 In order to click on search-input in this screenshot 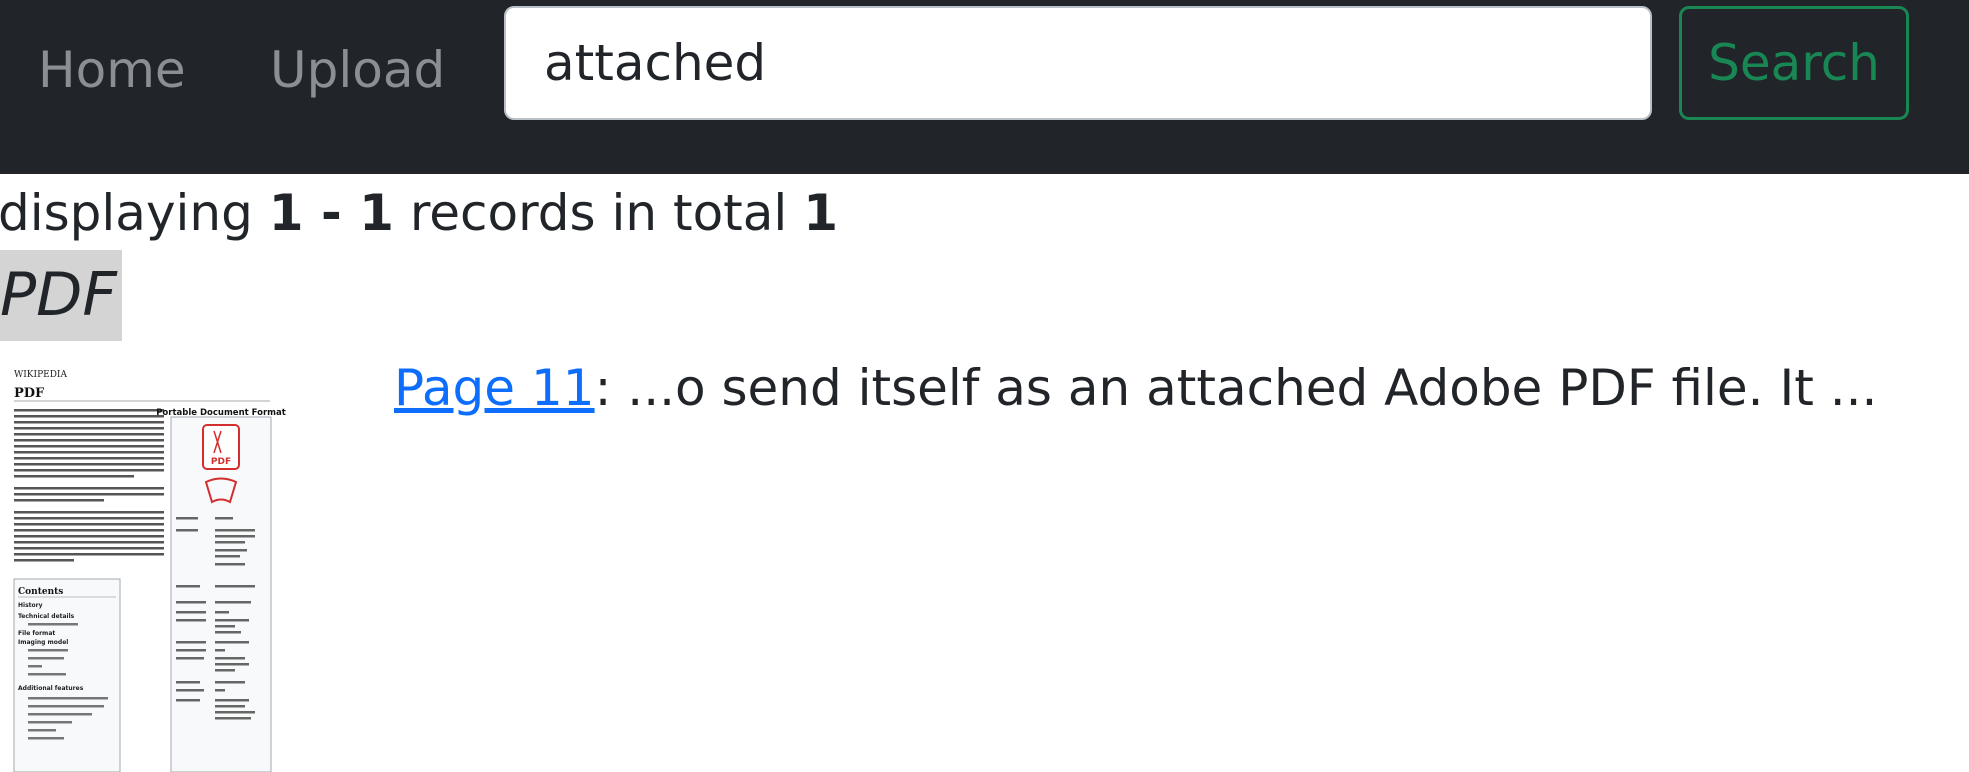, I will do `click(1078, 63)`.